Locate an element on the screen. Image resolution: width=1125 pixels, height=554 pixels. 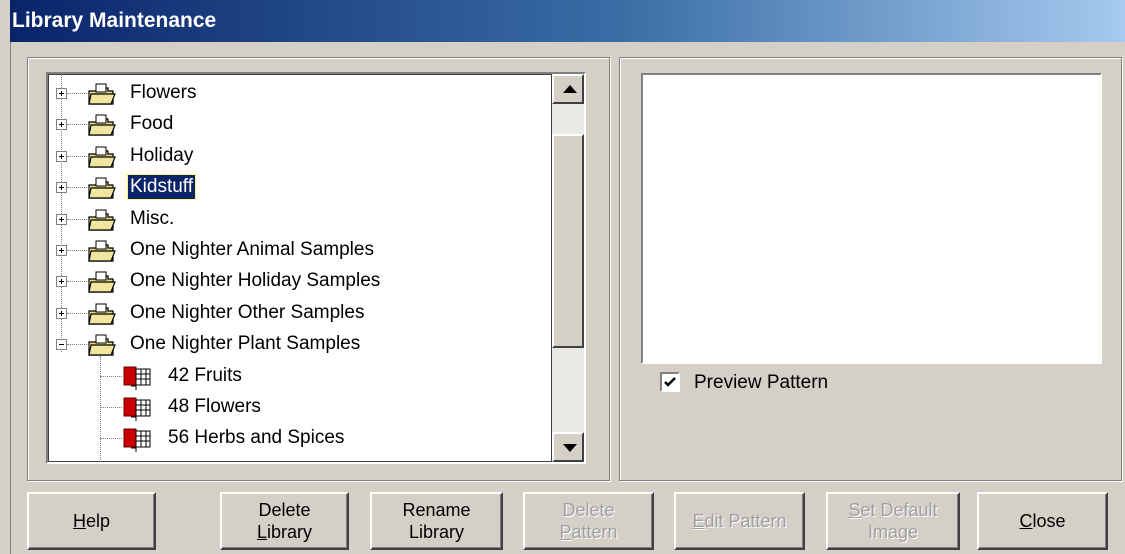
arrow-up-icon is located at coordinates (570, 89).